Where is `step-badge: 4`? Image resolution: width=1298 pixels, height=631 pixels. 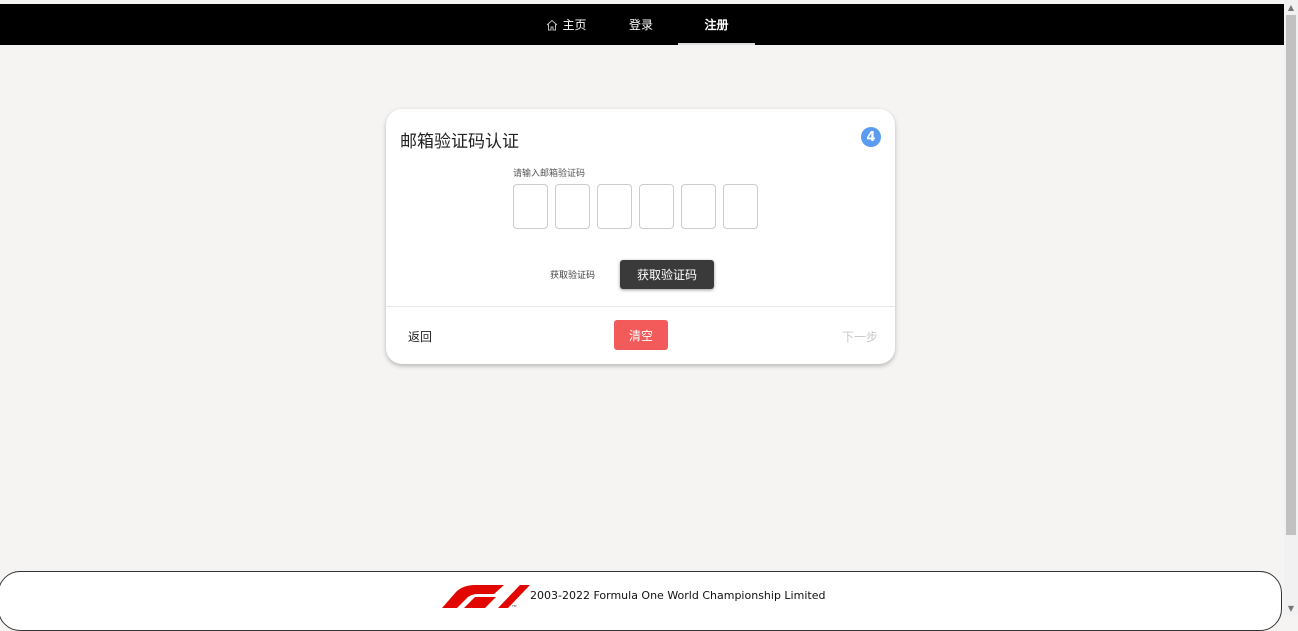
step-badge: 4 is located at coordinates (871, 137).